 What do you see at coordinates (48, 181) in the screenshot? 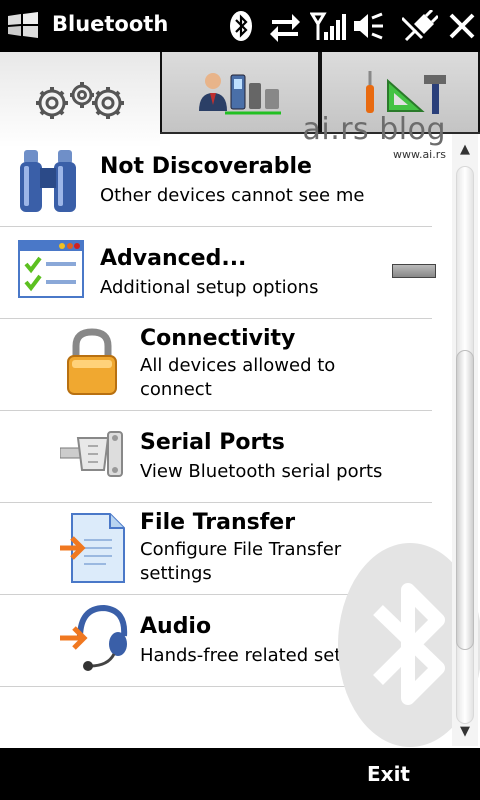
I see `binoculars-icon` at bounding box center [48, 181].